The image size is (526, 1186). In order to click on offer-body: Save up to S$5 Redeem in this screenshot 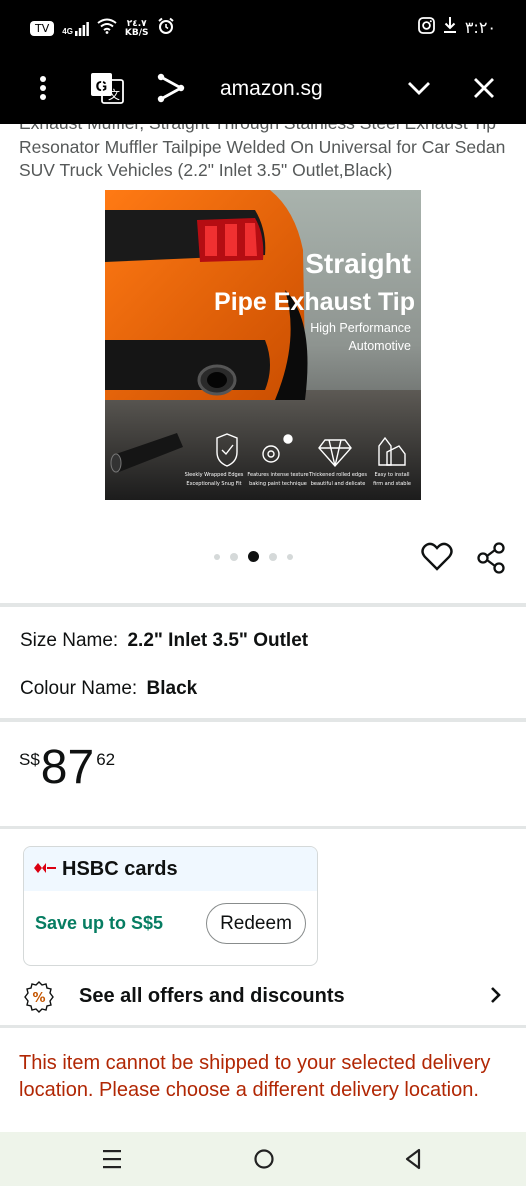, I will do `click(170, 928)`.